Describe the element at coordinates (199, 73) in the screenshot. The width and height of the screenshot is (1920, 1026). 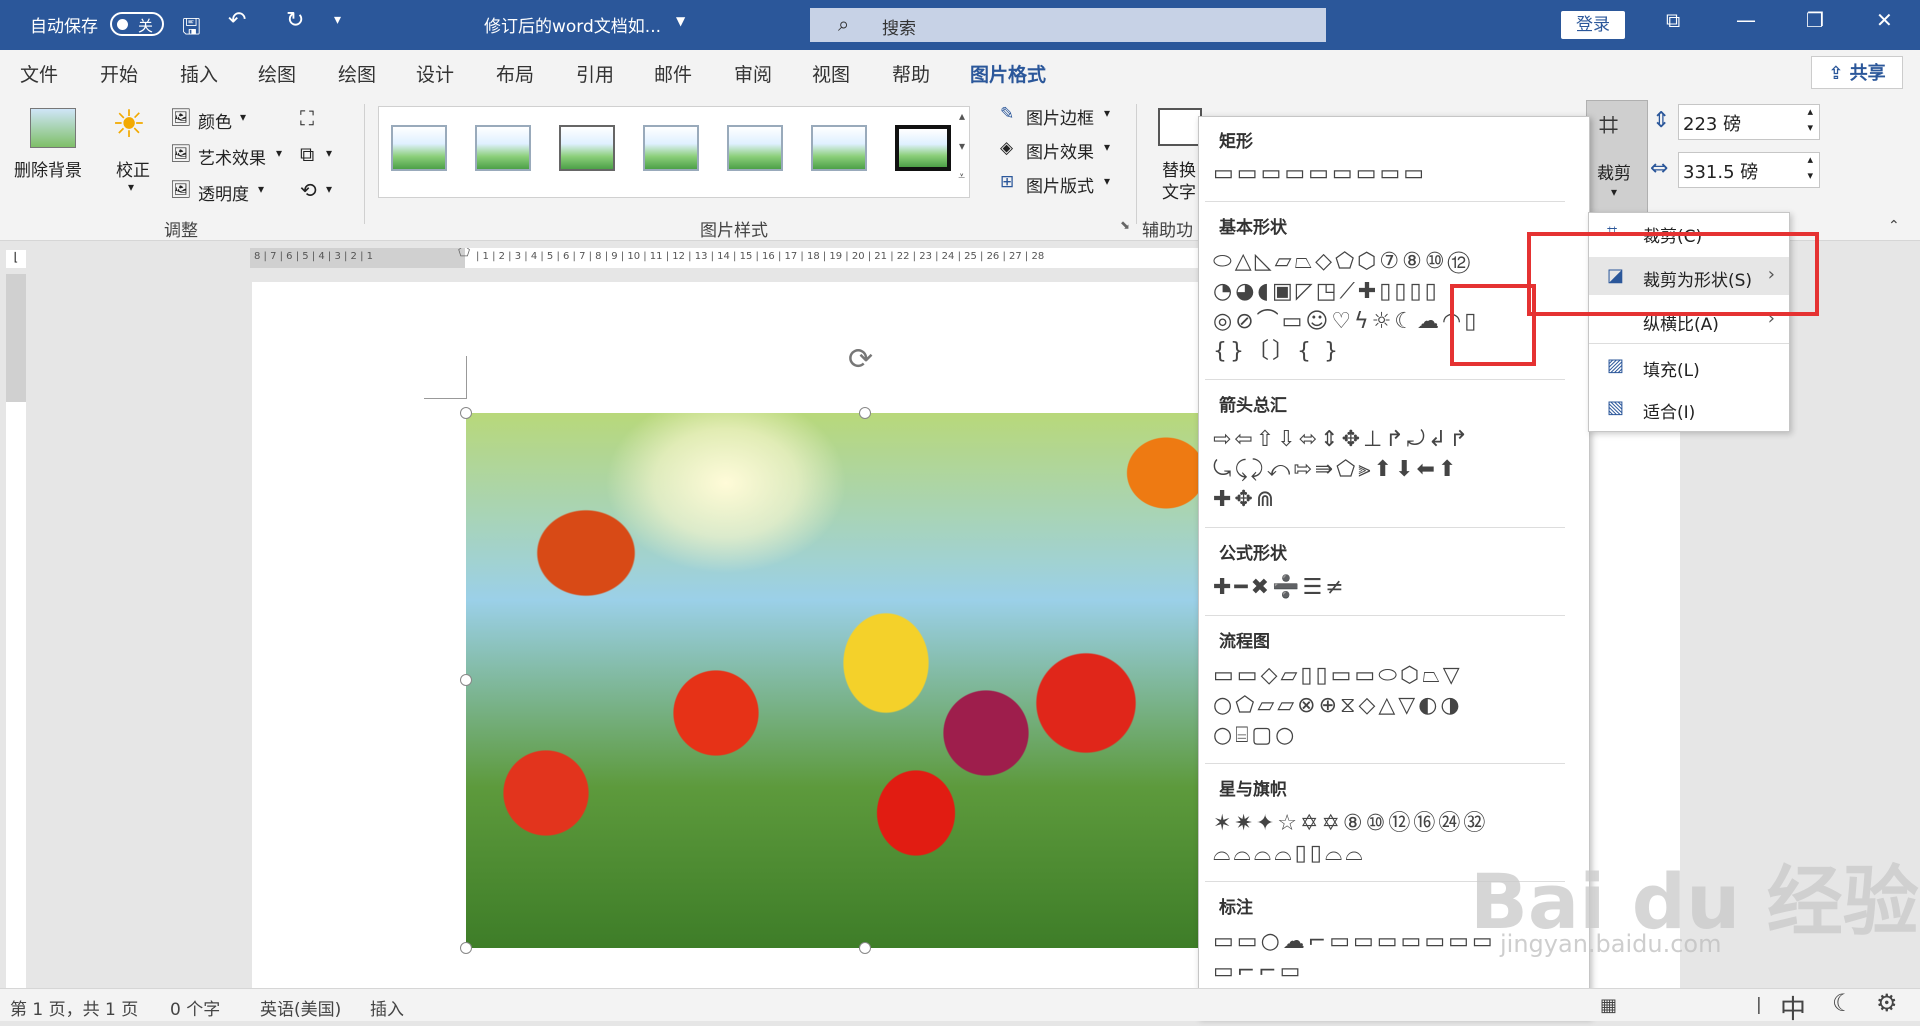
I see `tab-insert: 插入` at that location.